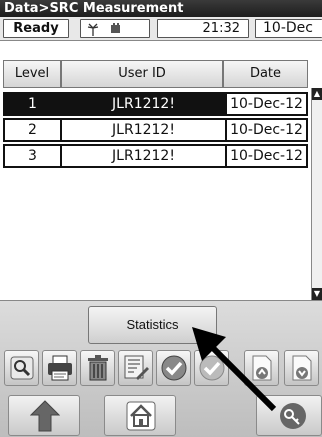 Image resolution: width=322 pixels, height=437 pixels. Describe the element at coordinates (36, 28) in the screenshot. I see `status-ready: Ready` at that location.